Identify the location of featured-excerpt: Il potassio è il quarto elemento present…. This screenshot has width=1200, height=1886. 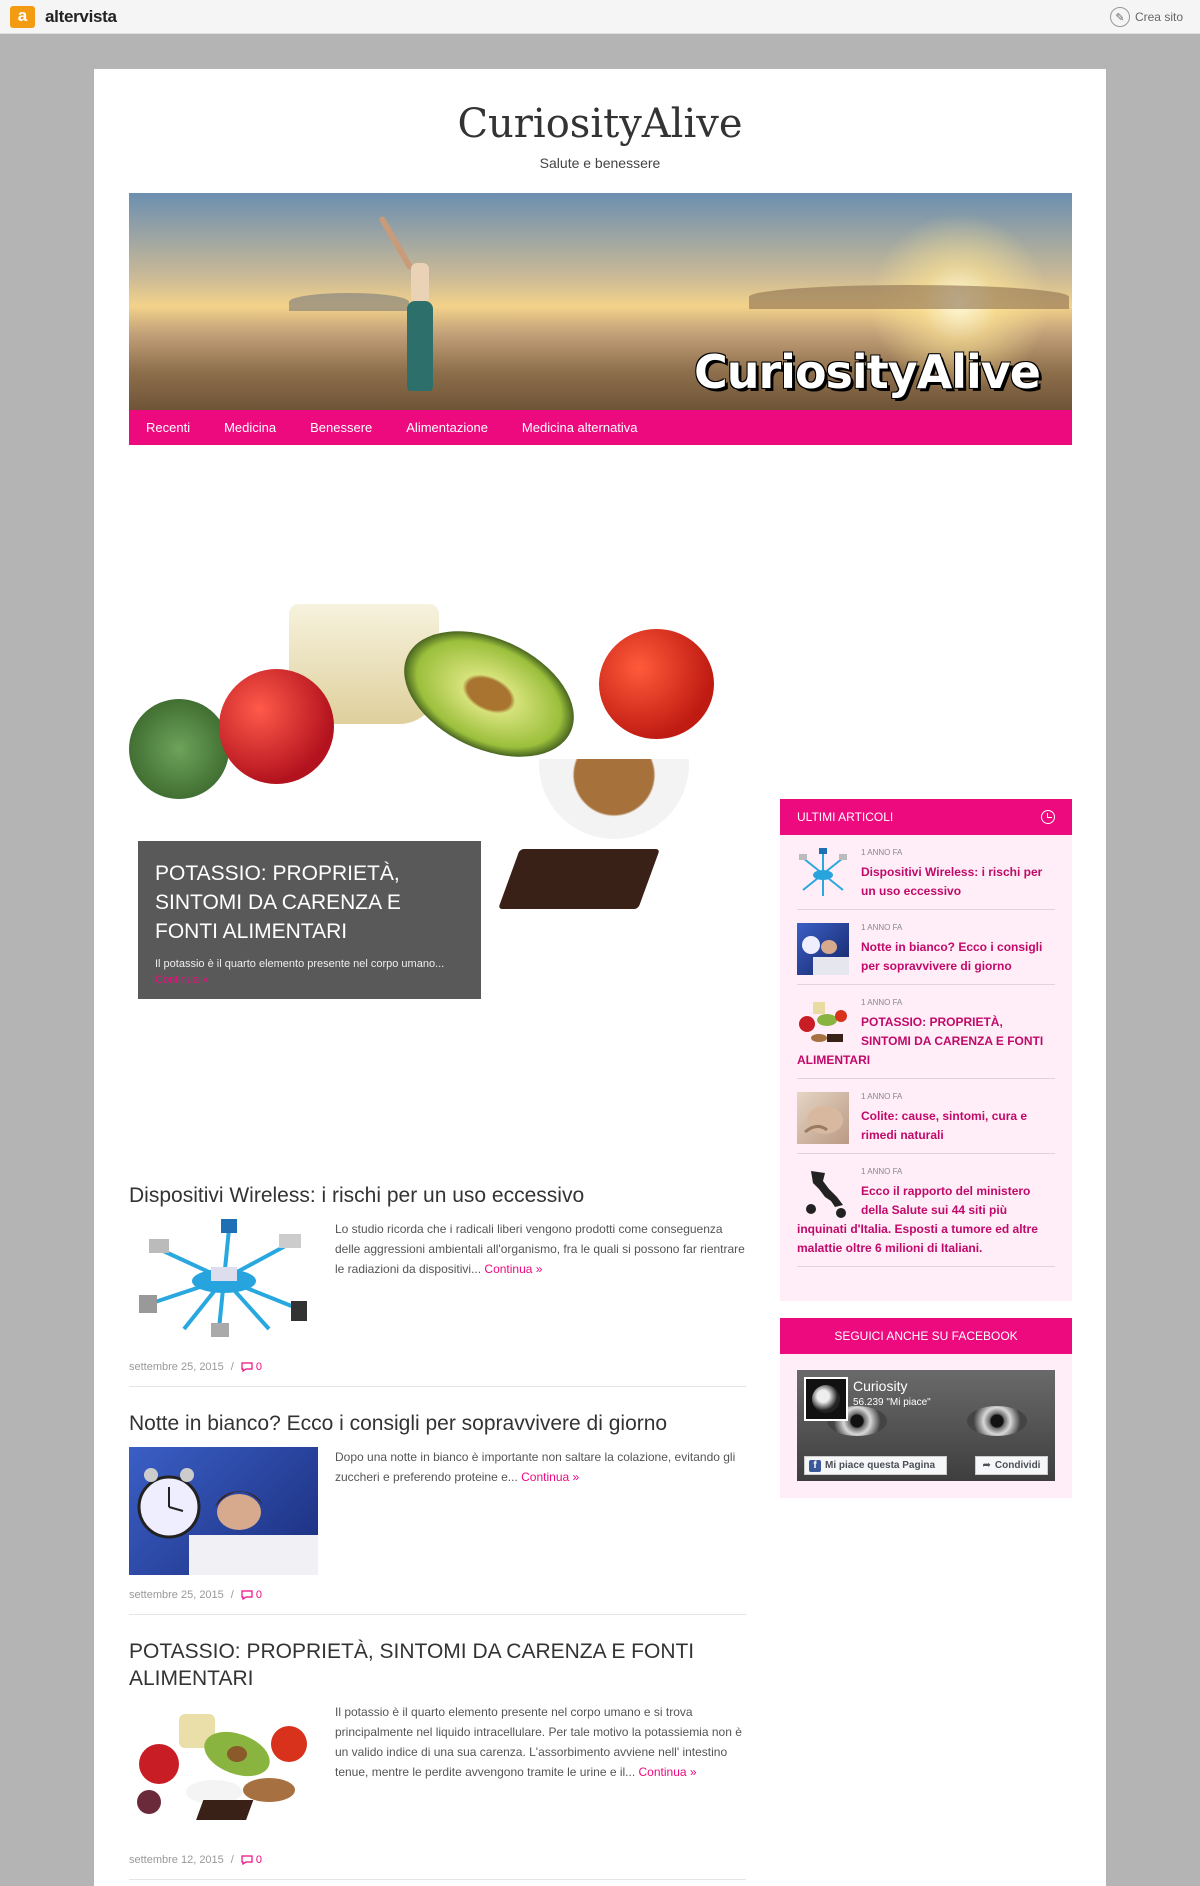
(300, 972).